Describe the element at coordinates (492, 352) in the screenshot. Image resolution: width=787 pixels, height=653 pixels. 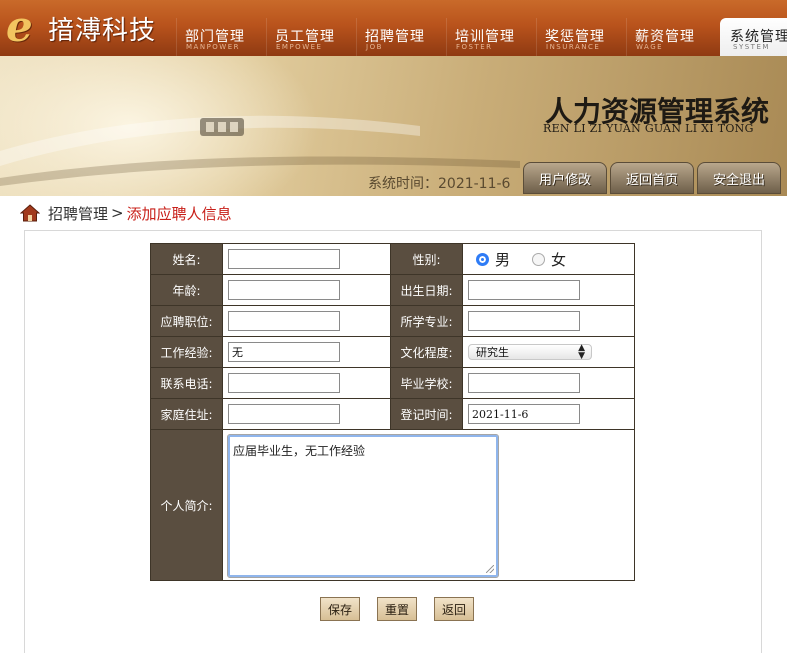
I see `education-selected-value: 研究生` at that location.